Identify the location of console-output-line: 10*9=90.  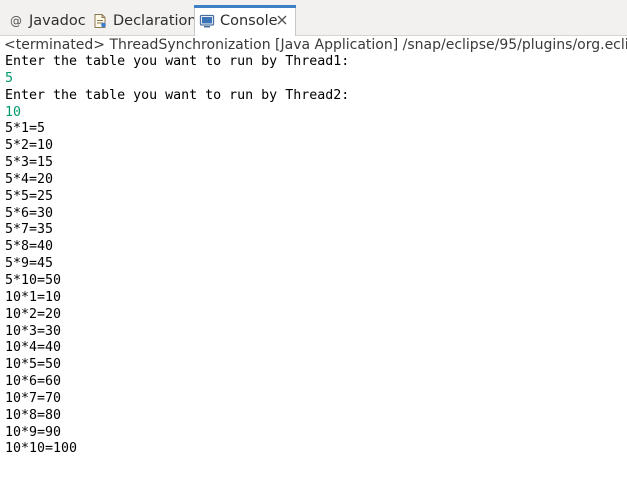
(33, 432).